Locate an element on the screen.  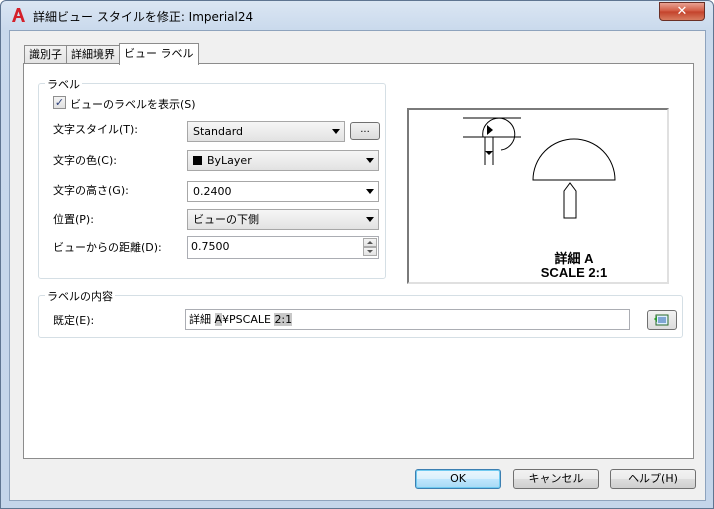
text-style-label: 文字スタイル(T): is located at coordinates (96, 129).